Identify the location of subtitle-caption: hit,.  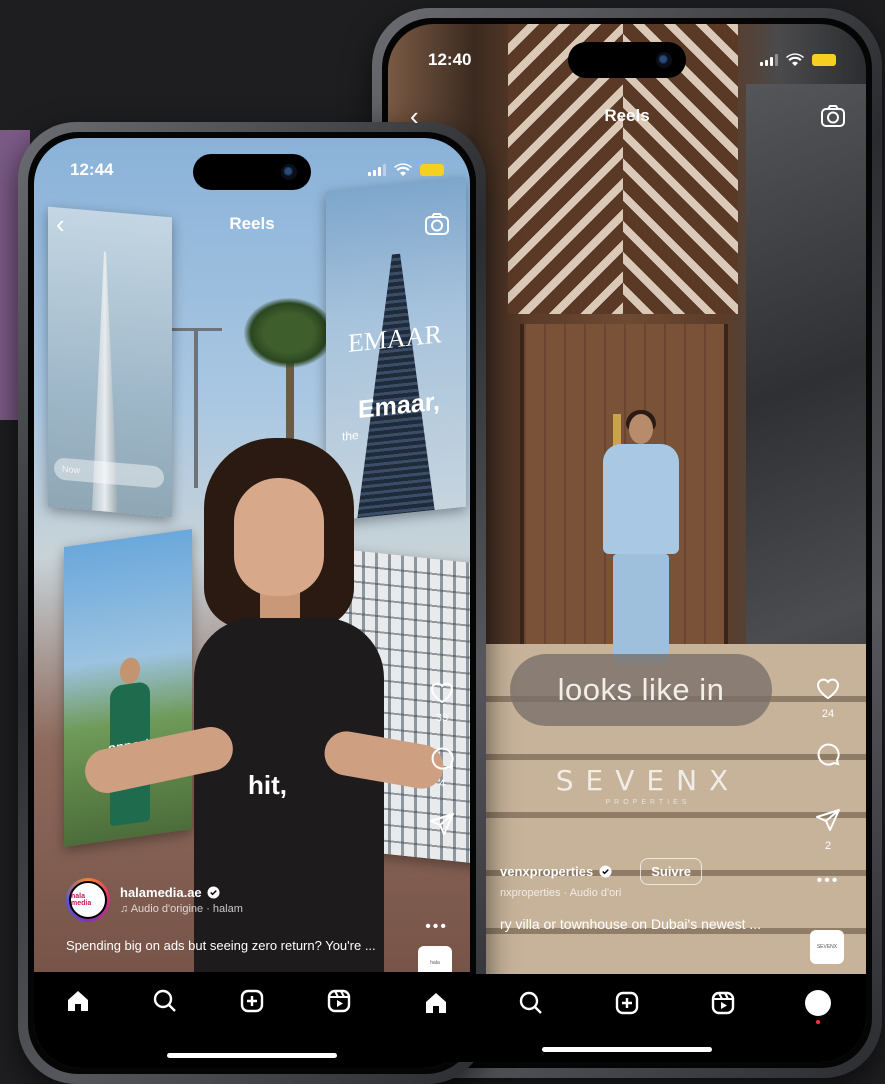
(267, 785).